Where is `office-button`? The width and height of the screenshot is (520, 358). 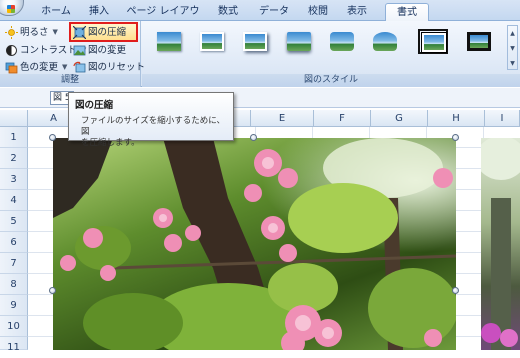
office-button is located at coordinates (12, 8).